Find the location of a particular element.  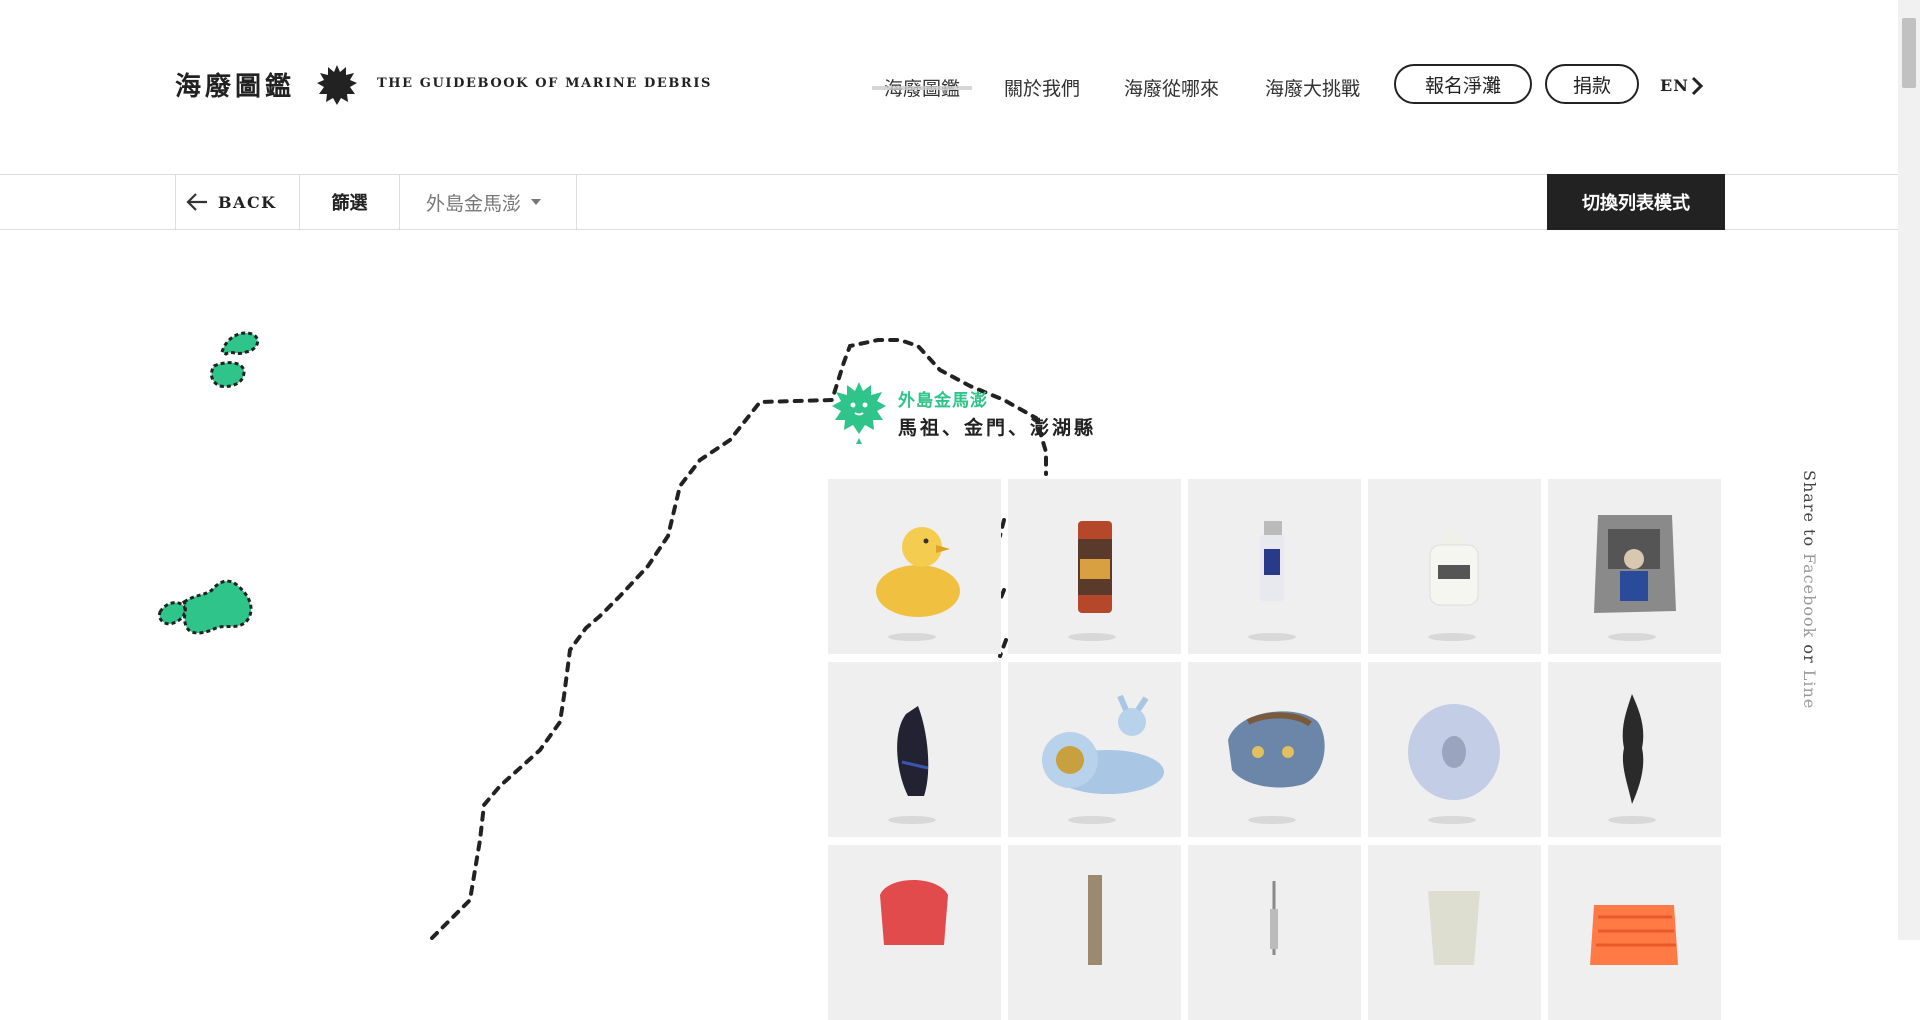

donate-button: 捐款 is located at coordinates (1592, 84).